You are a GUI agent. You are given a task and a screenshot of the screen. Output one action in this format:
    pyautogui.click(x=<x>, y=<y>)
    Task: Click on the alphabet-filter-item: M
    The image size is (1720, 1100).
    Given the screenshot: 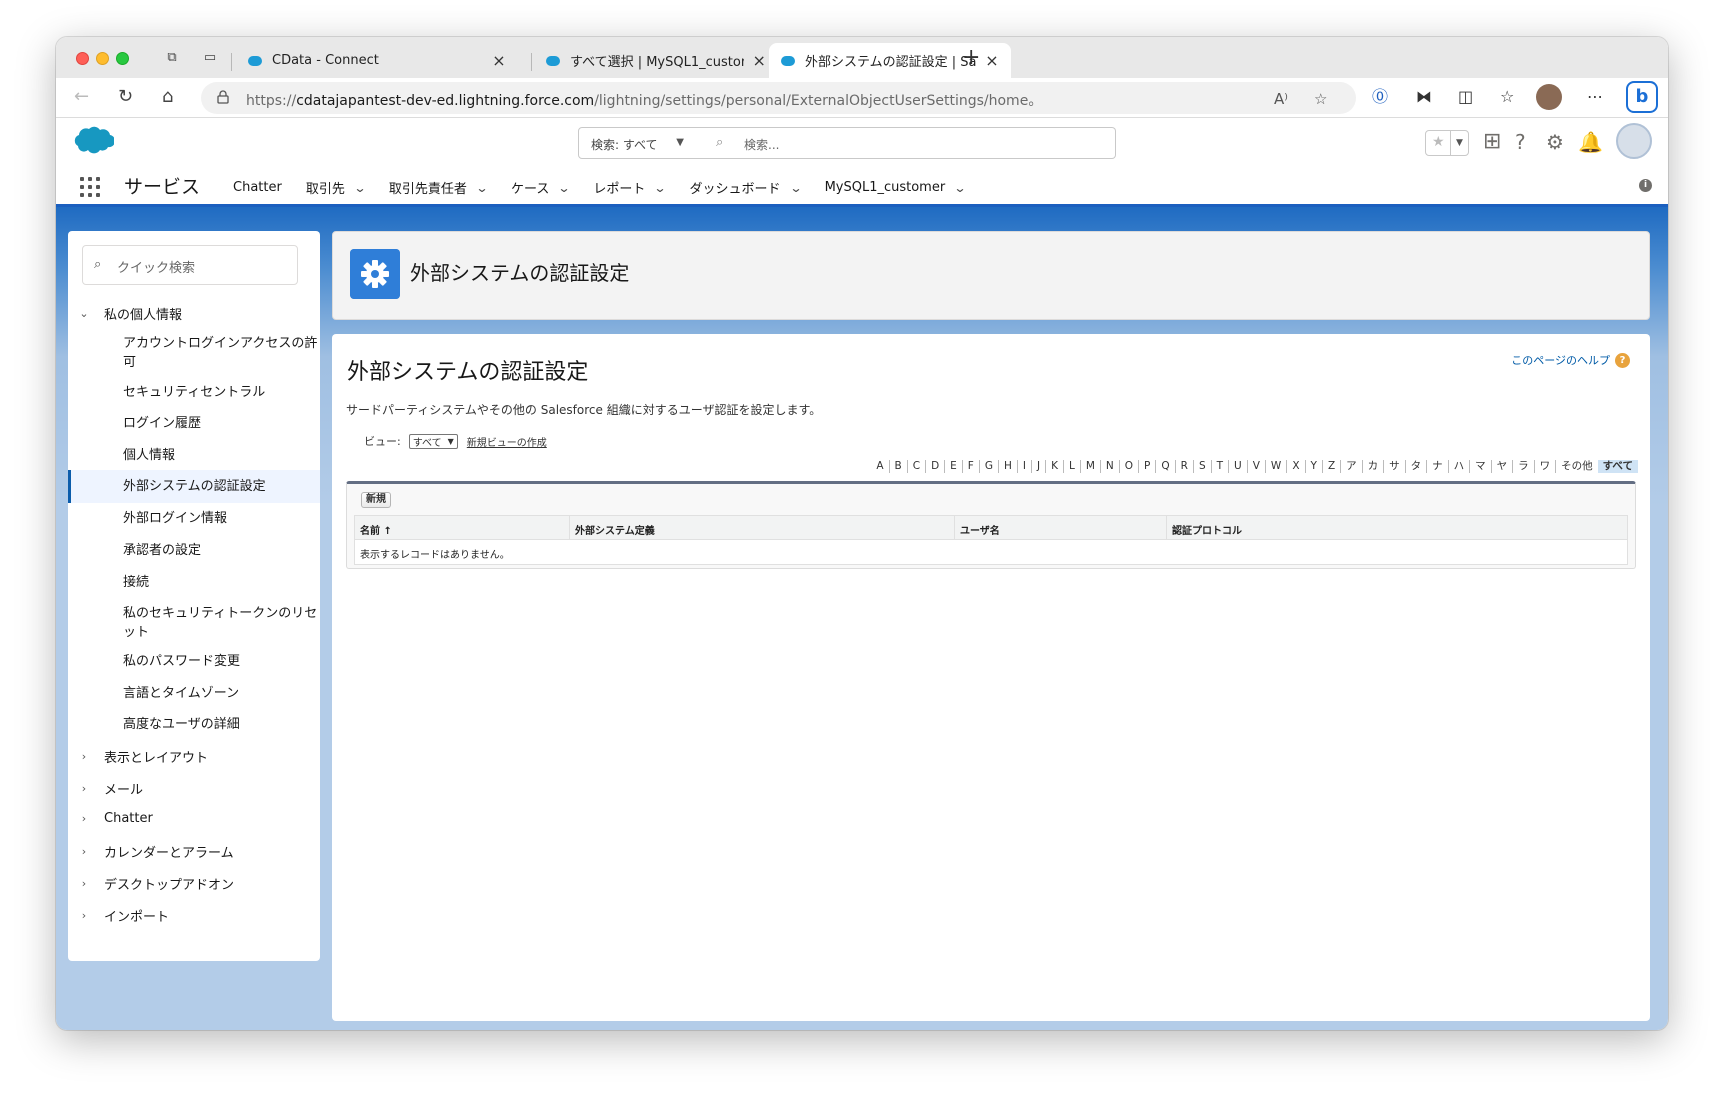 What is the action you would take?
    pyautogui.click(x=1089, y=466)
    